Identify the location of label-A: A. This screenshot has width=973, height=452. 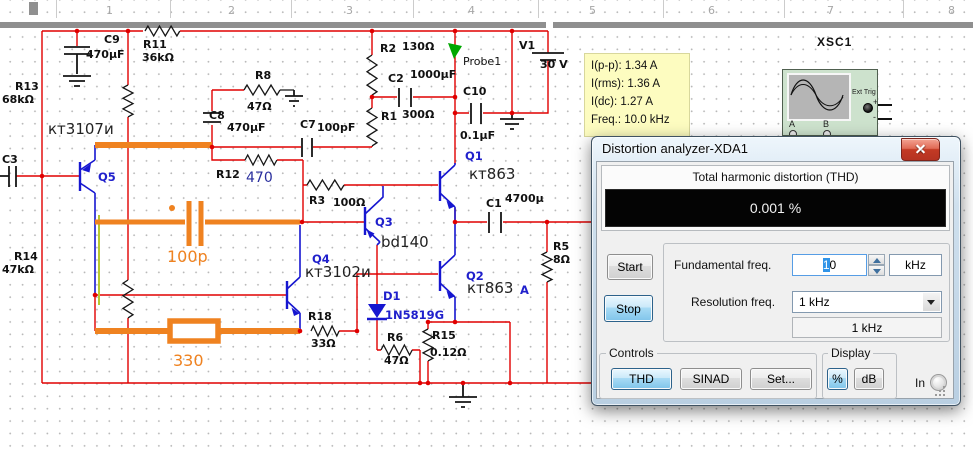
(524, 290).